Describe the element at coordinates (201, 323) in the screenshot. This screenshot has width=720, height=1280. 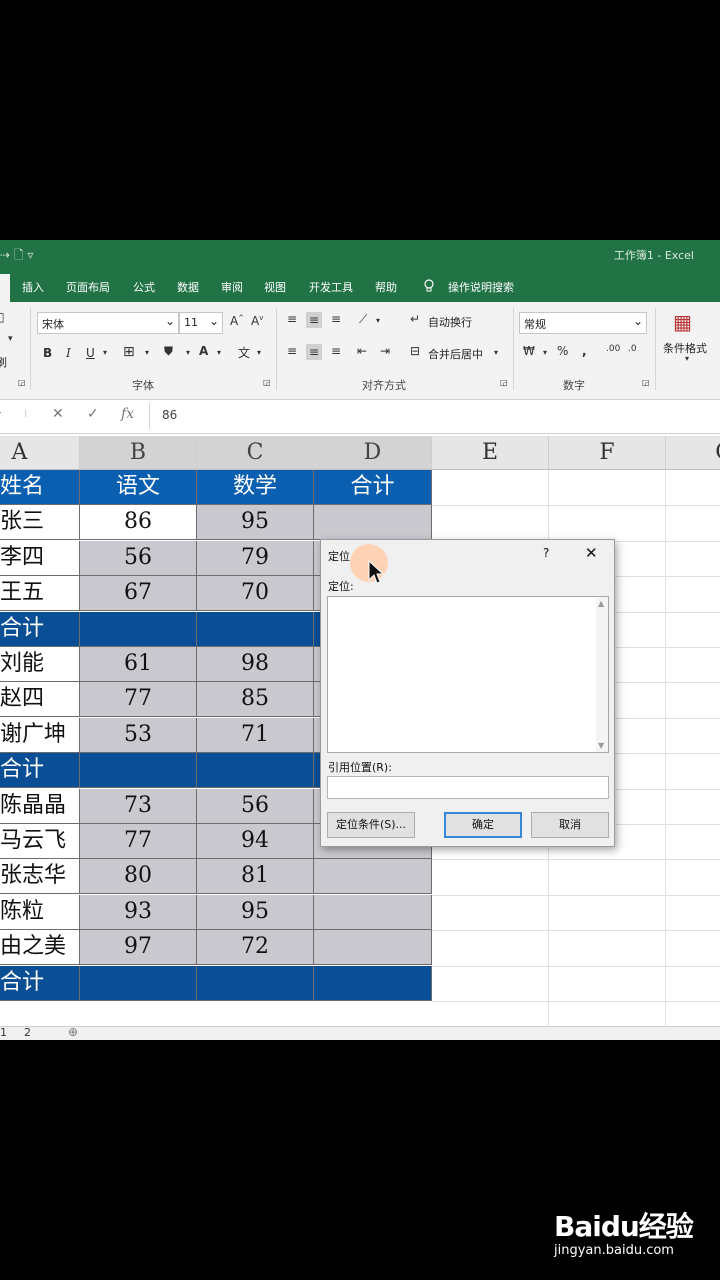
I see `font-size-select: 11 ⌄` at that location.